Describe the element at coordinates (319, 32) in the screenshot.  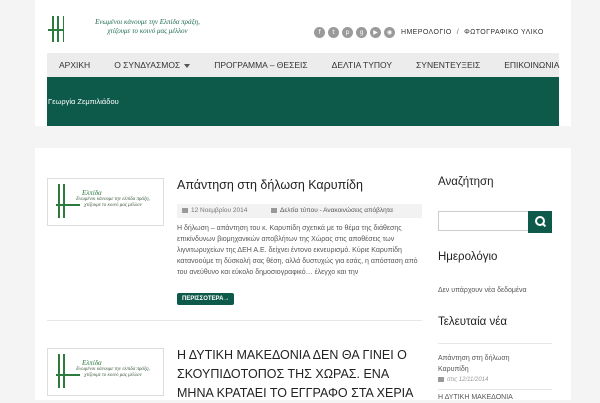
I see `facebook-icon: f` at that location.